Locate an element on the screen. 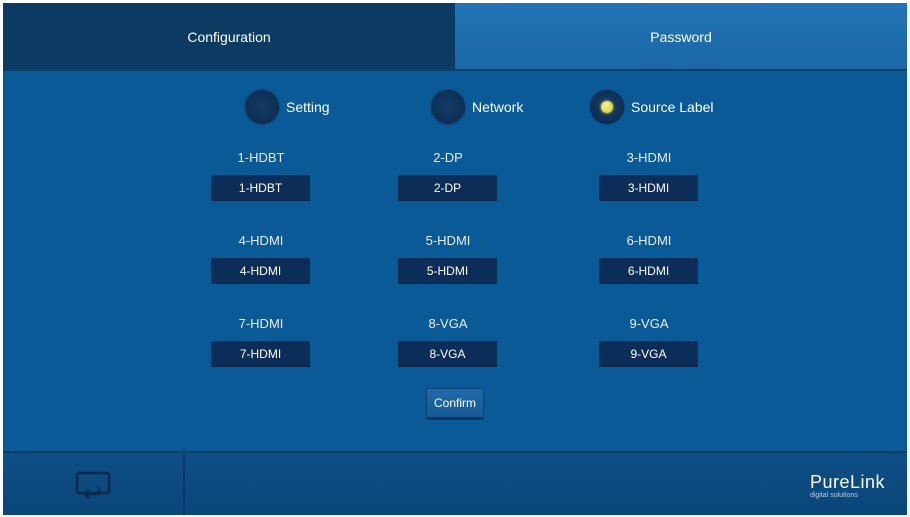 This screenshot has width=910, height=517. source-2-input: 2-DP is located at coordinates (447, 188).